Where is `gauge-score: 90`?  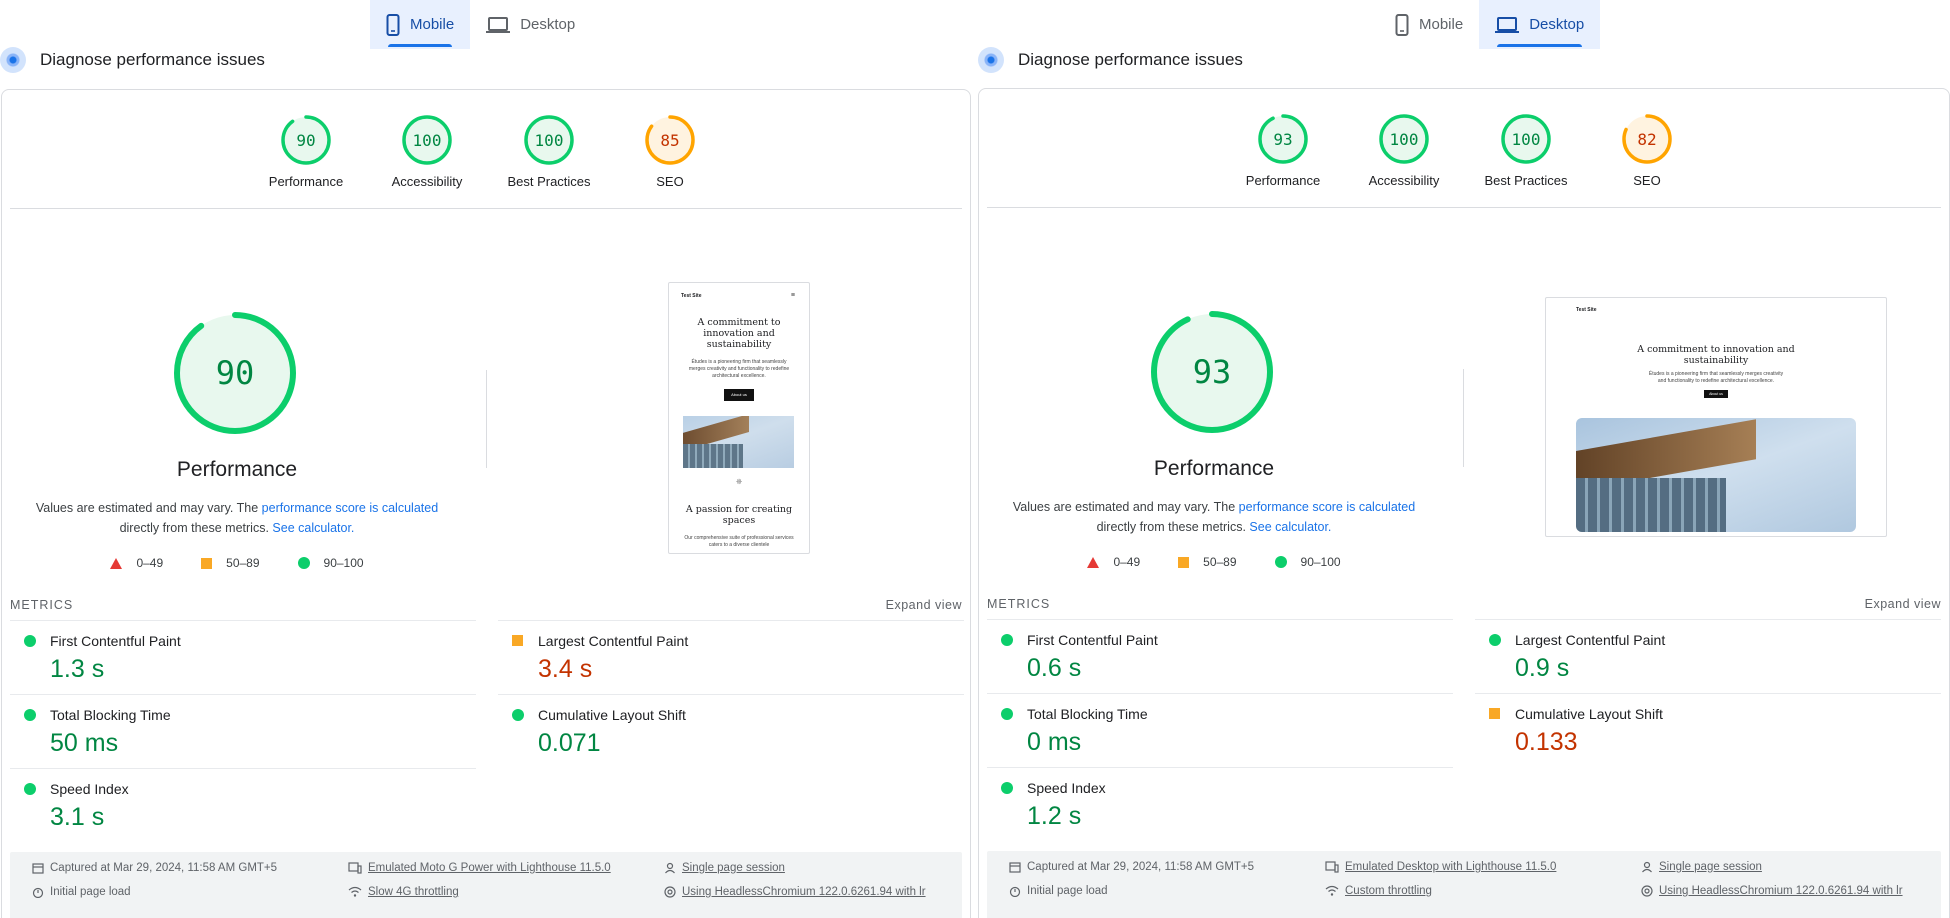
gauge-score: 90 is located at coordinates (305, 140).